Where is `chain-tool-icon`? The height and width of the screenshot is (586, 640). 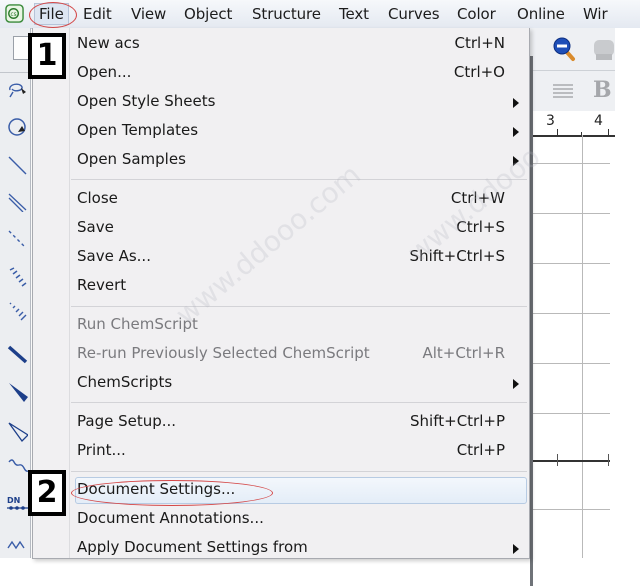 chain-tool-icon is located at coordinates (17, 543).